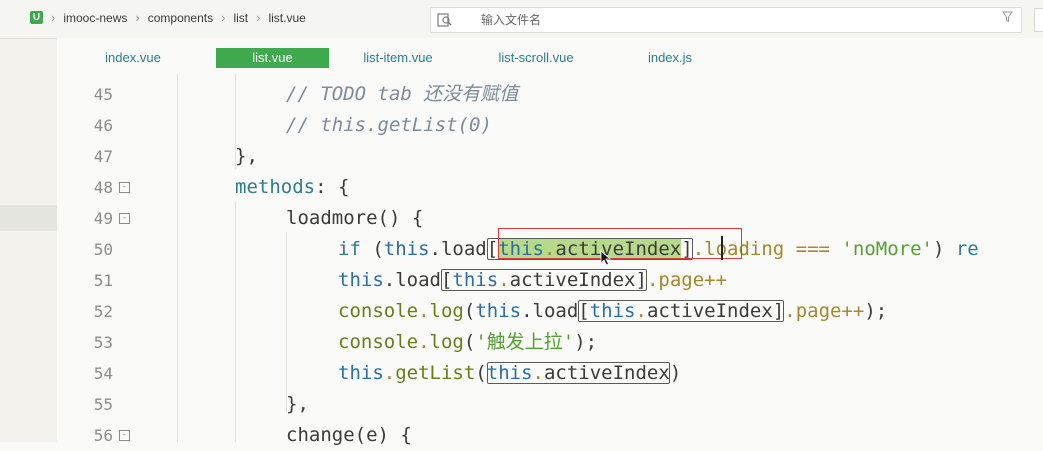 This screenshot has width=1043, height=451. I want to click on code-token: ], so click(641, 280).